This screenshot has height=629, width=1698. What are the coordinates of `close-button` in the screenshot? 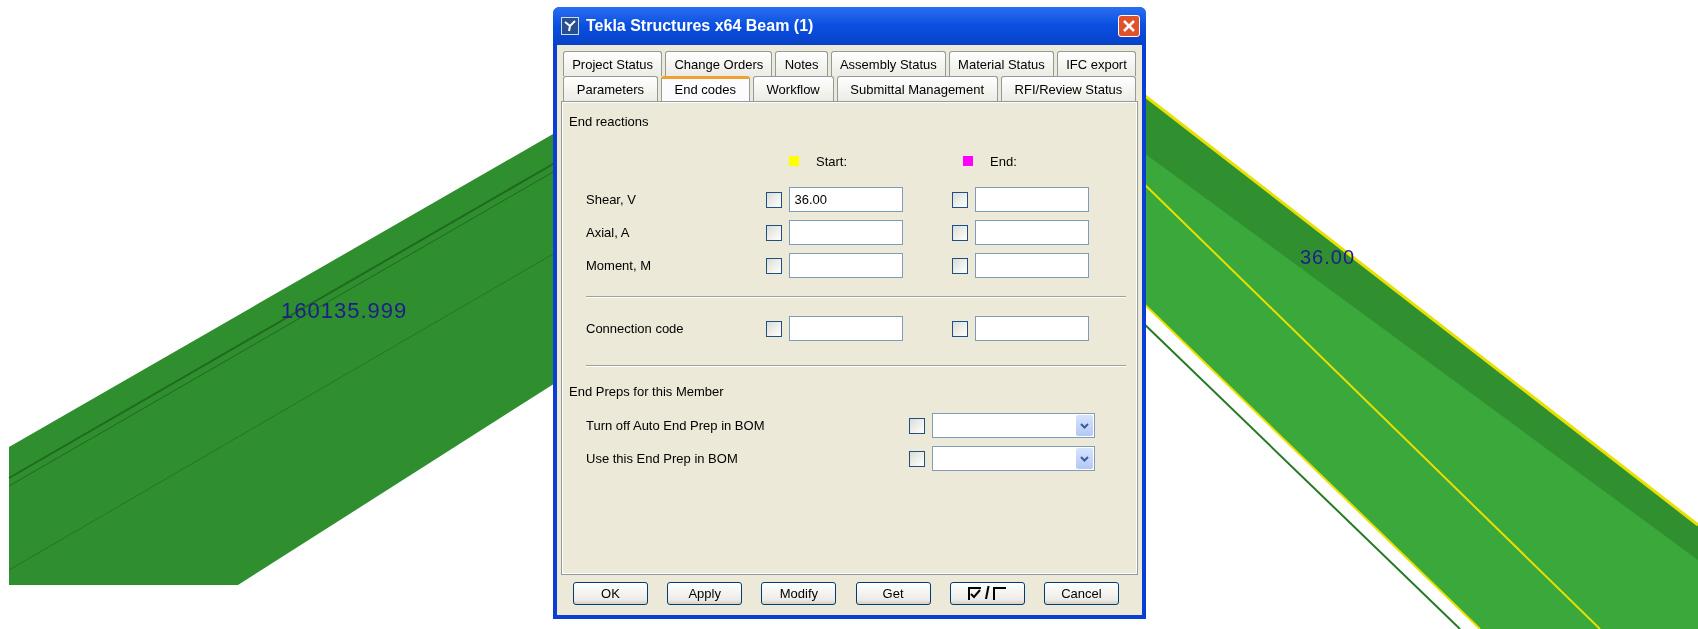 It's located at (1129, 26).